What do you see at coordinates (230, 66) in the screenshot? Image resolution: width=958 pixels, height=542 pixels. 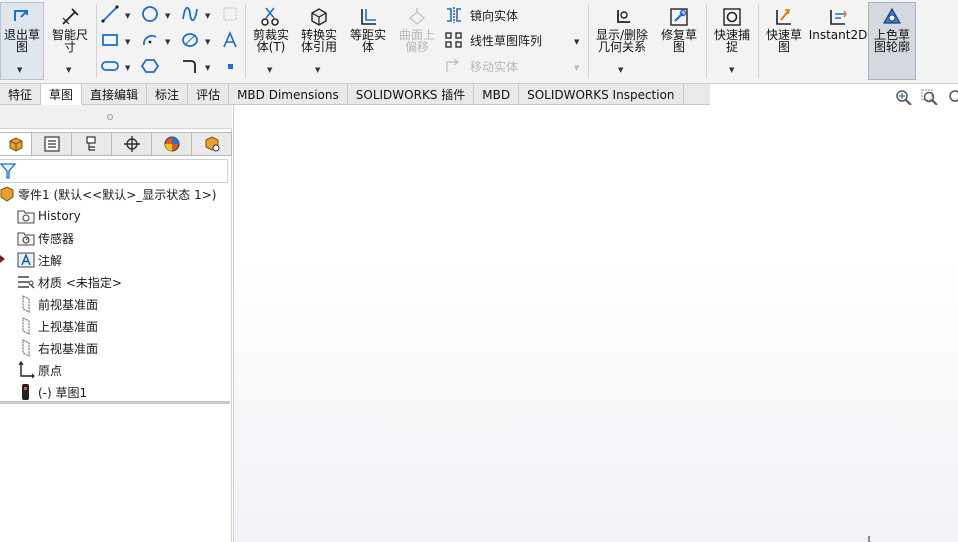 I see `point-icon` at bounding box center [230, 66].